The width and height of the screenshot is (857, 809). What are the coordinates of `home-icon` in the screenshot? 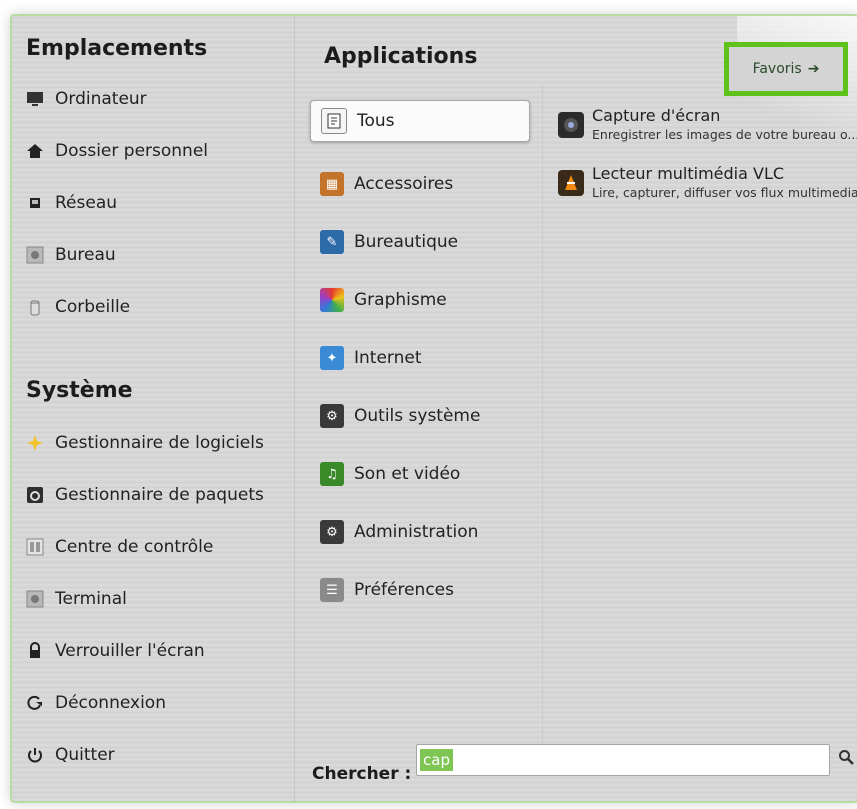 It's located at (35, 151).